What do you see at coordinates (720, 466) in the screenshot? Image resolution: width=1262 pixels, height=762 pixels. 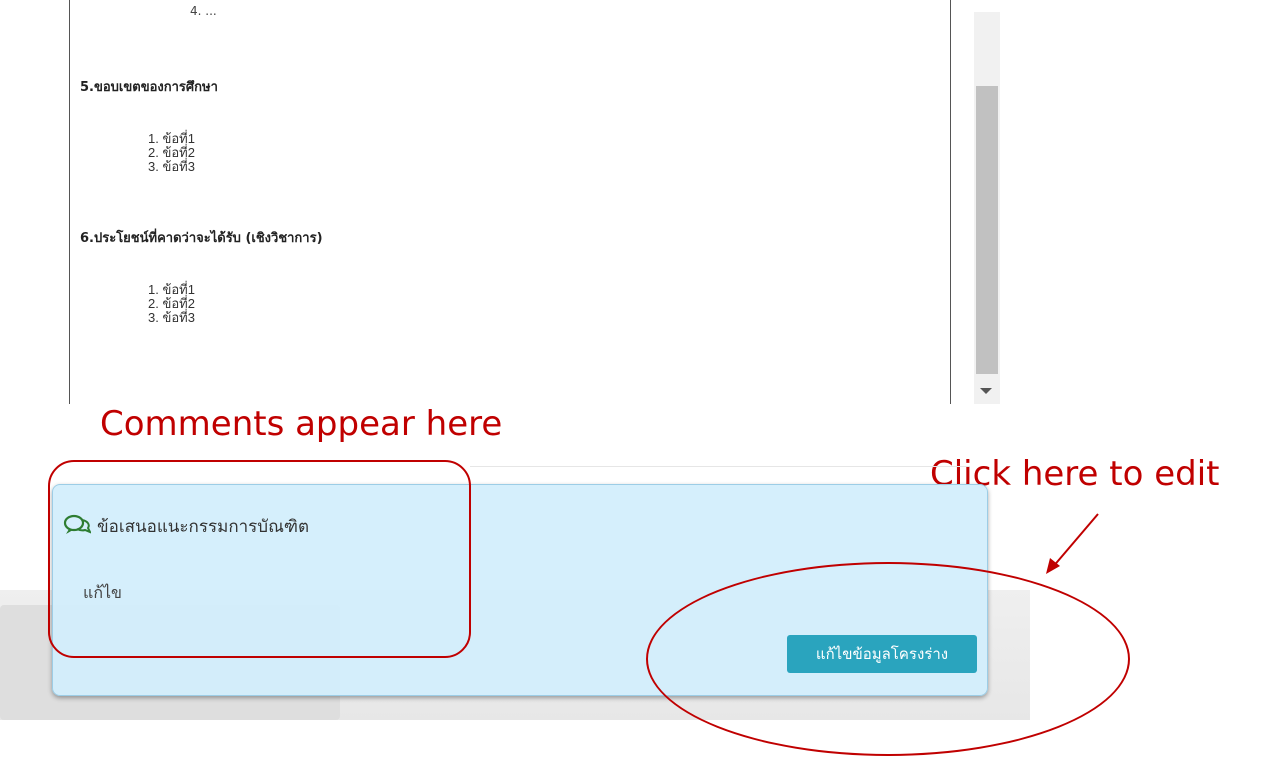 I see `divider` at bounding box center [720, 466].